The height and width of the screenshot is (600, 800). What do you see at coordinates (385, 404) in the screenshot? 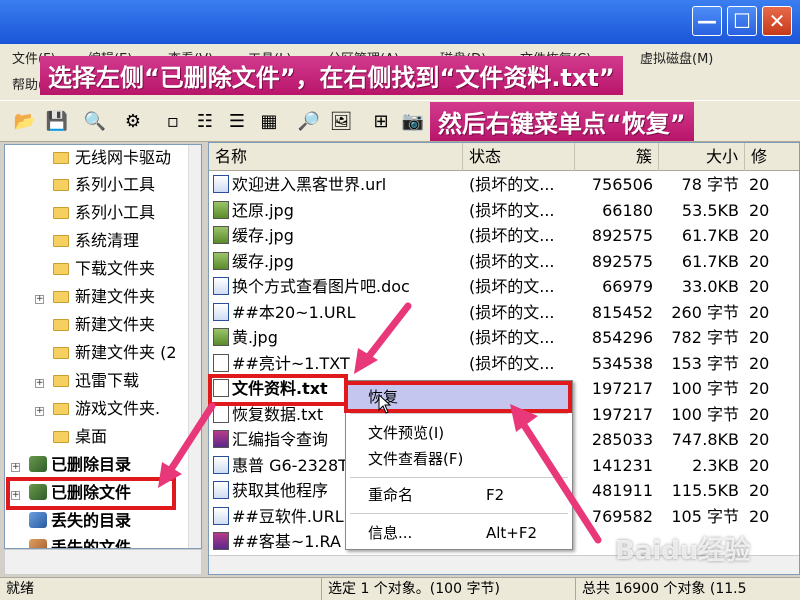
I see `mouse-cursor-icon` at bounding box center [385, 404].